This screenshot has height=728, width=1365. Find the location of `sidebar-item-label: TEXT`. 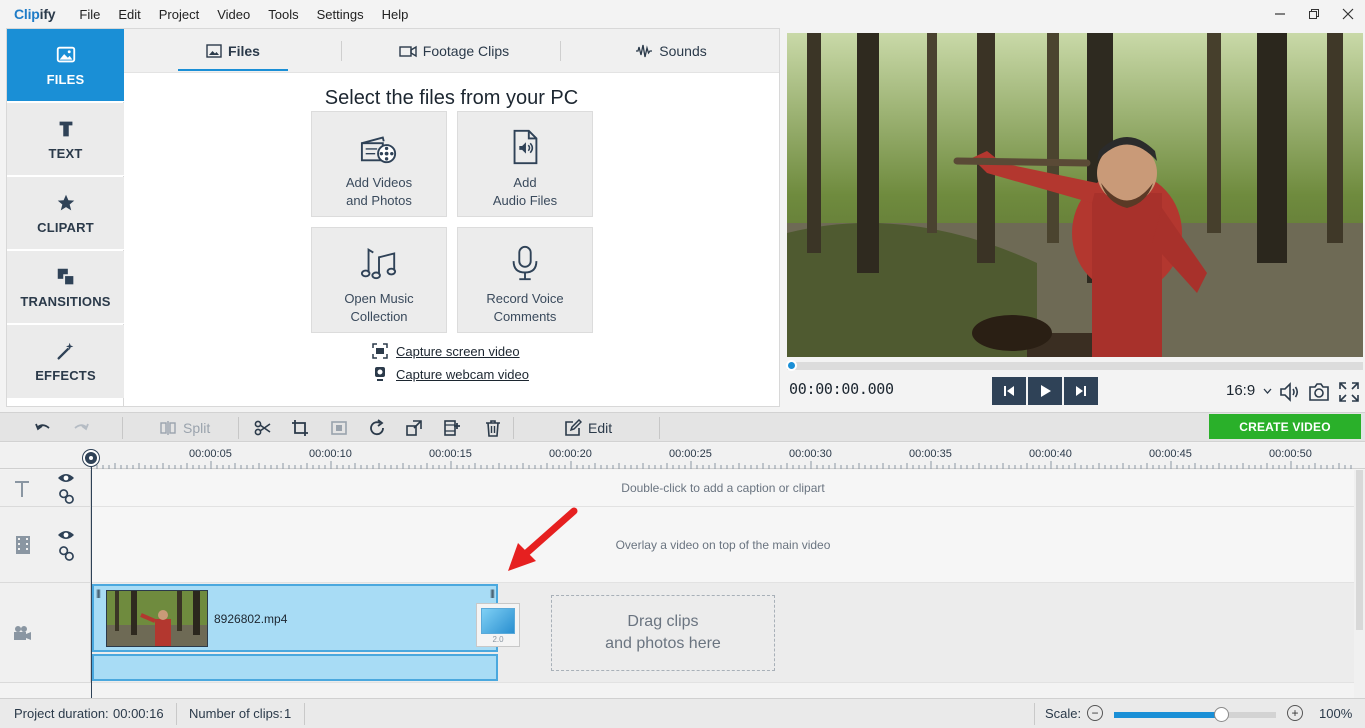

sidebar-item-label: TEXT is located at coordinates (65, 153).